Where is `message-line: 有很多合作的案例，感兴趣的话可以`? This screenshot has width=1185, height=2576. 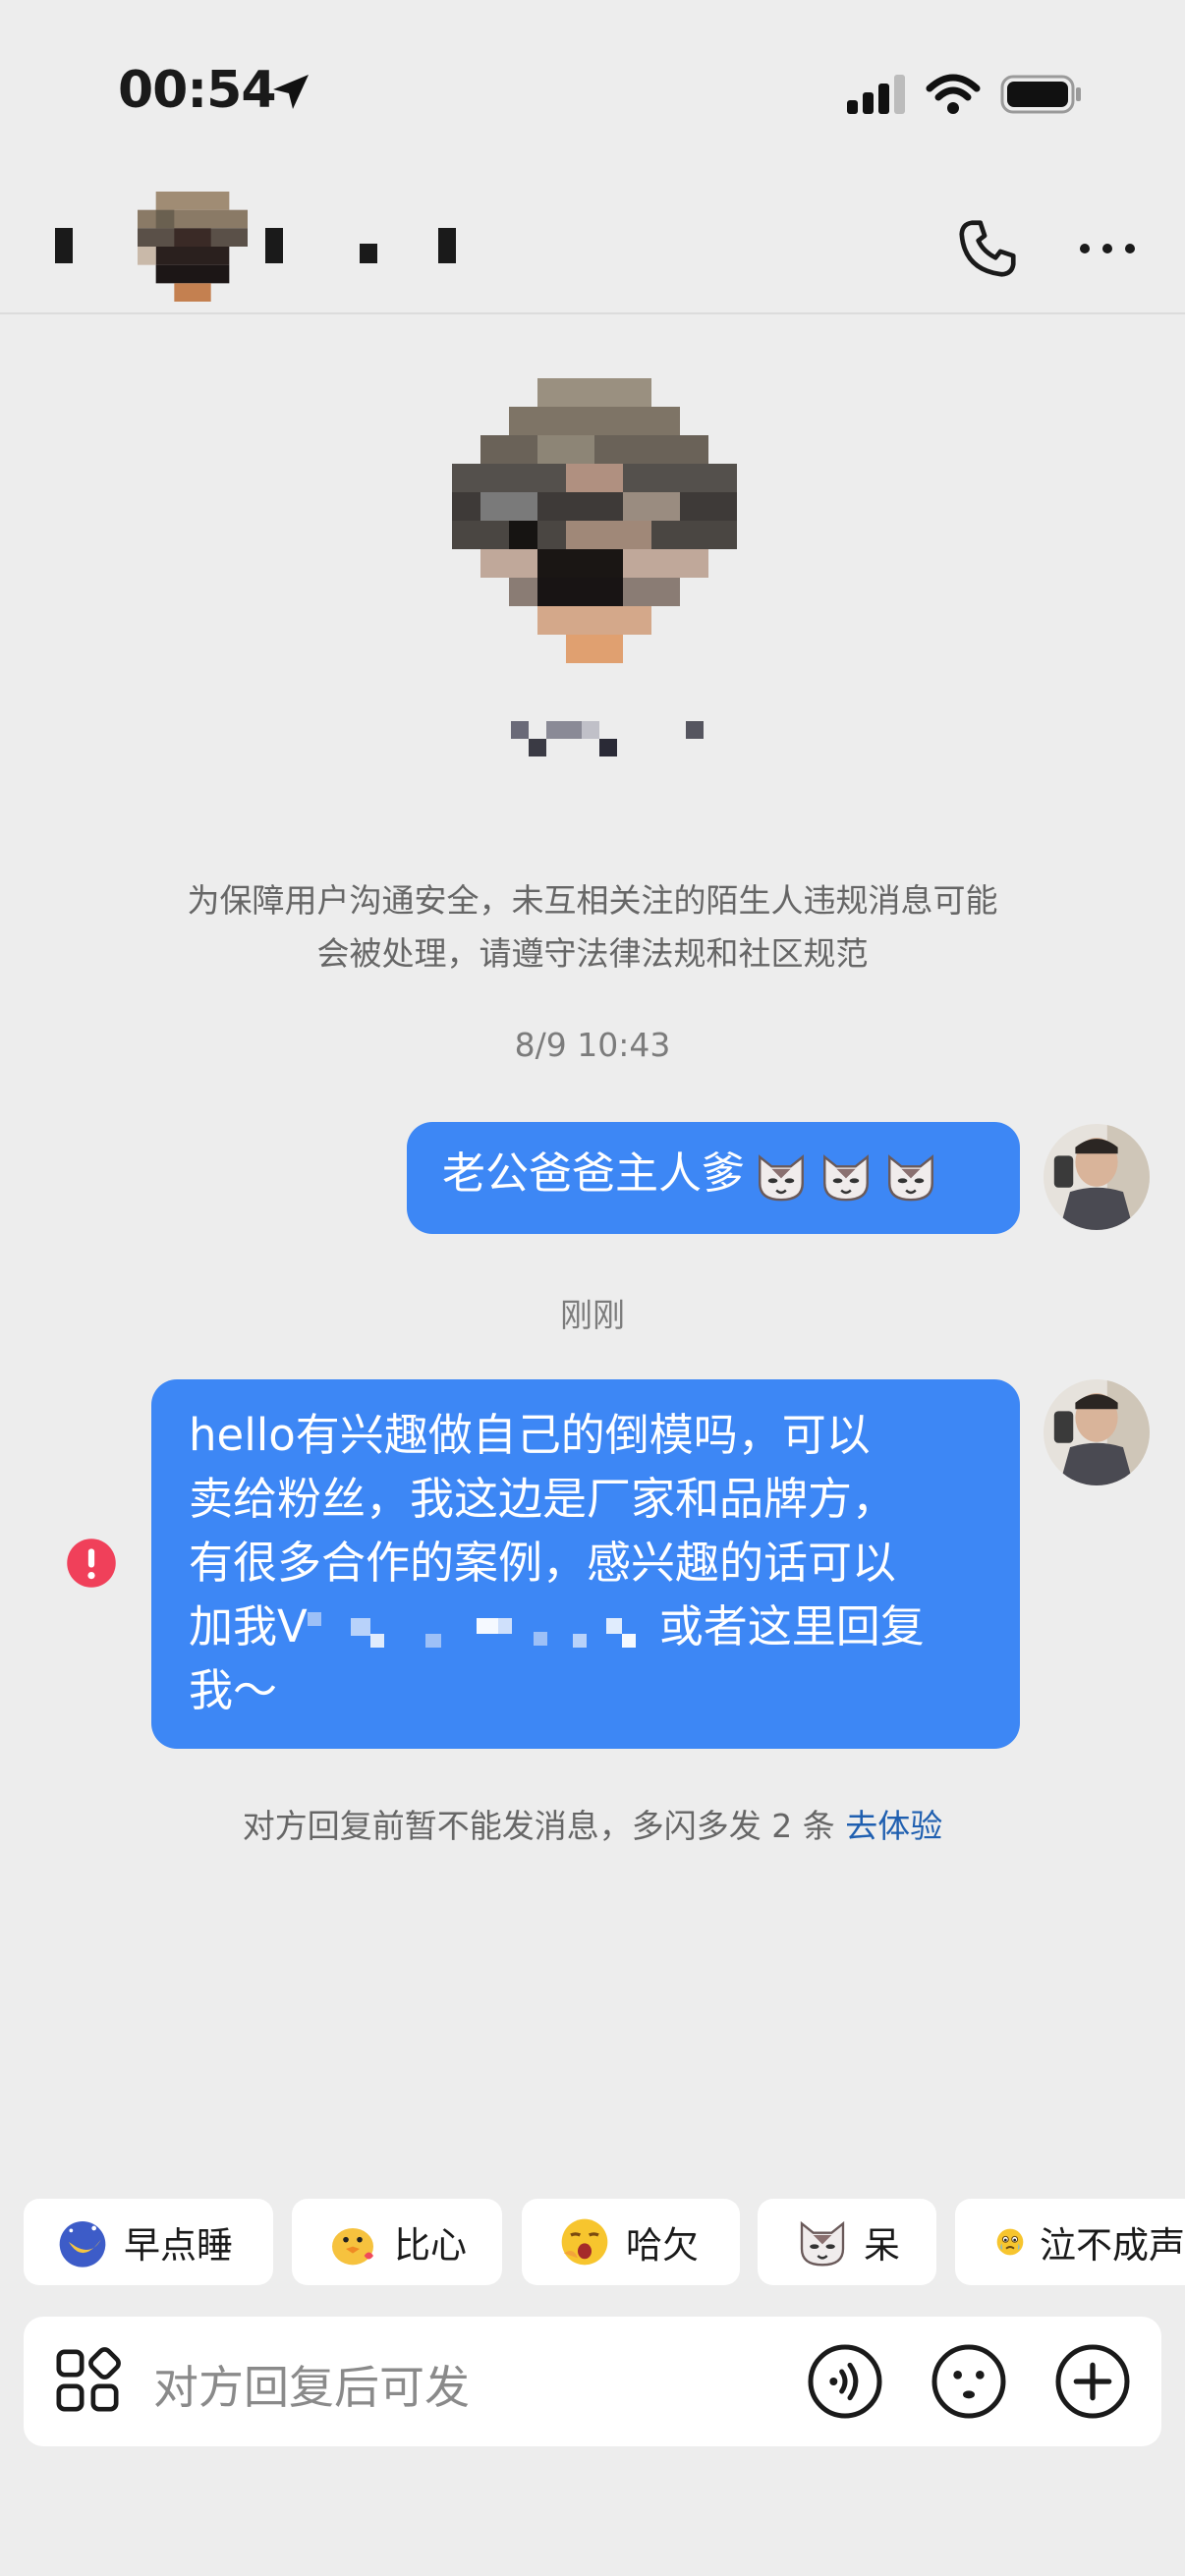 message-line: 有很多合作的案例，感兴趣的话可以 is located at coordinates (543, 1563).